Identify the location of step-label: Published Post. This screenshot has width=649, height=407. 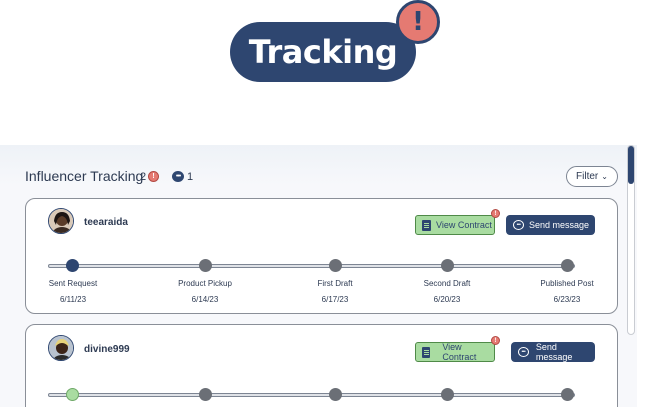
(567, 283).